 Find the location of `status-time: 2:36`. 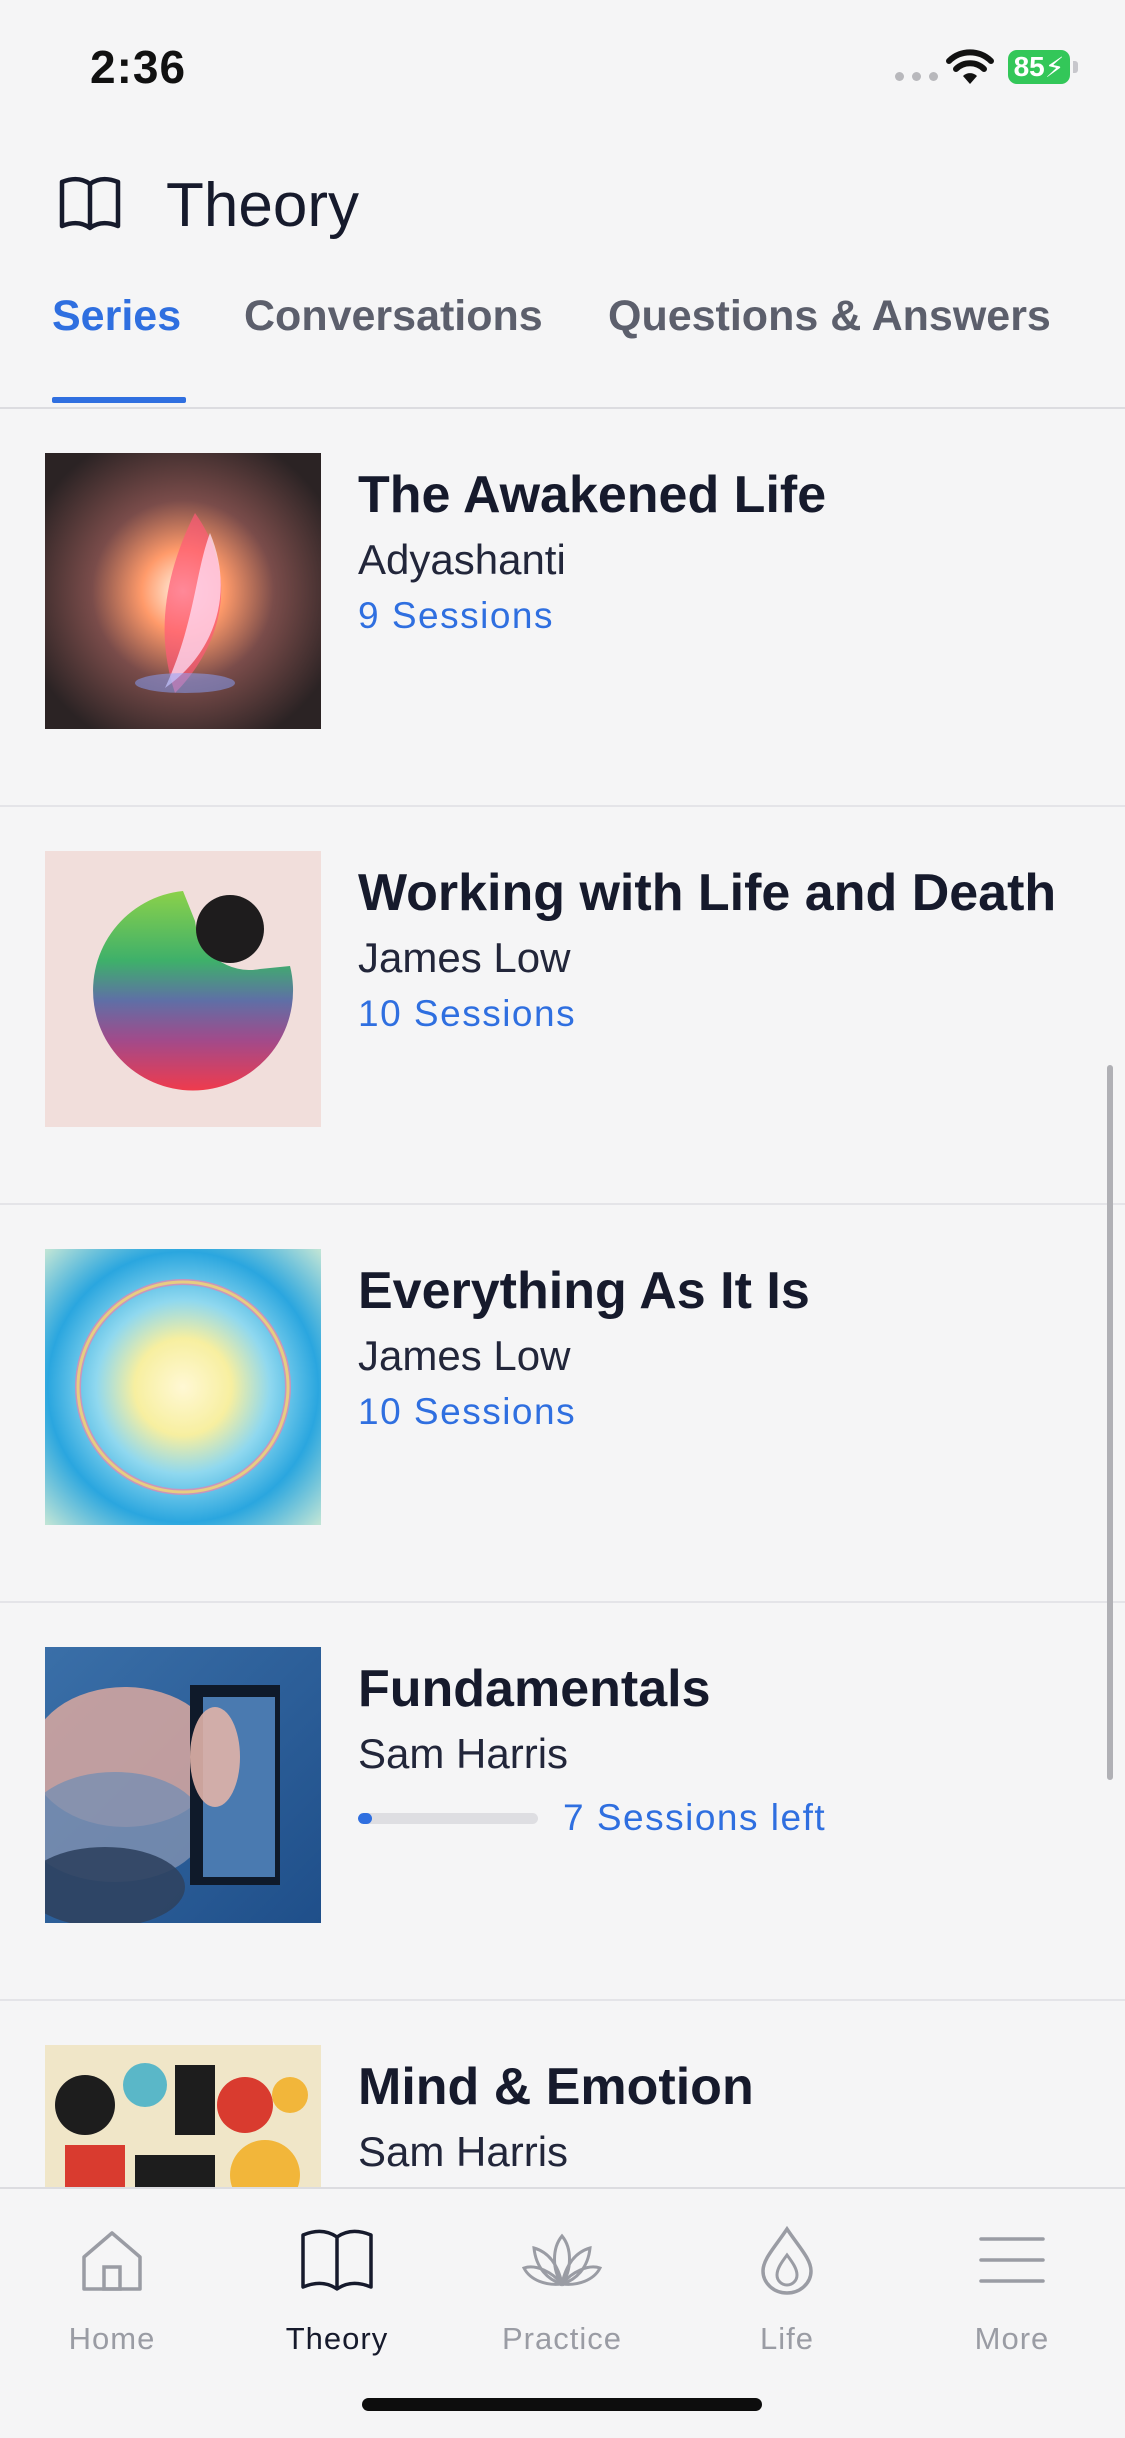

status-time: 2:36 is located at coordinates (138, 67).